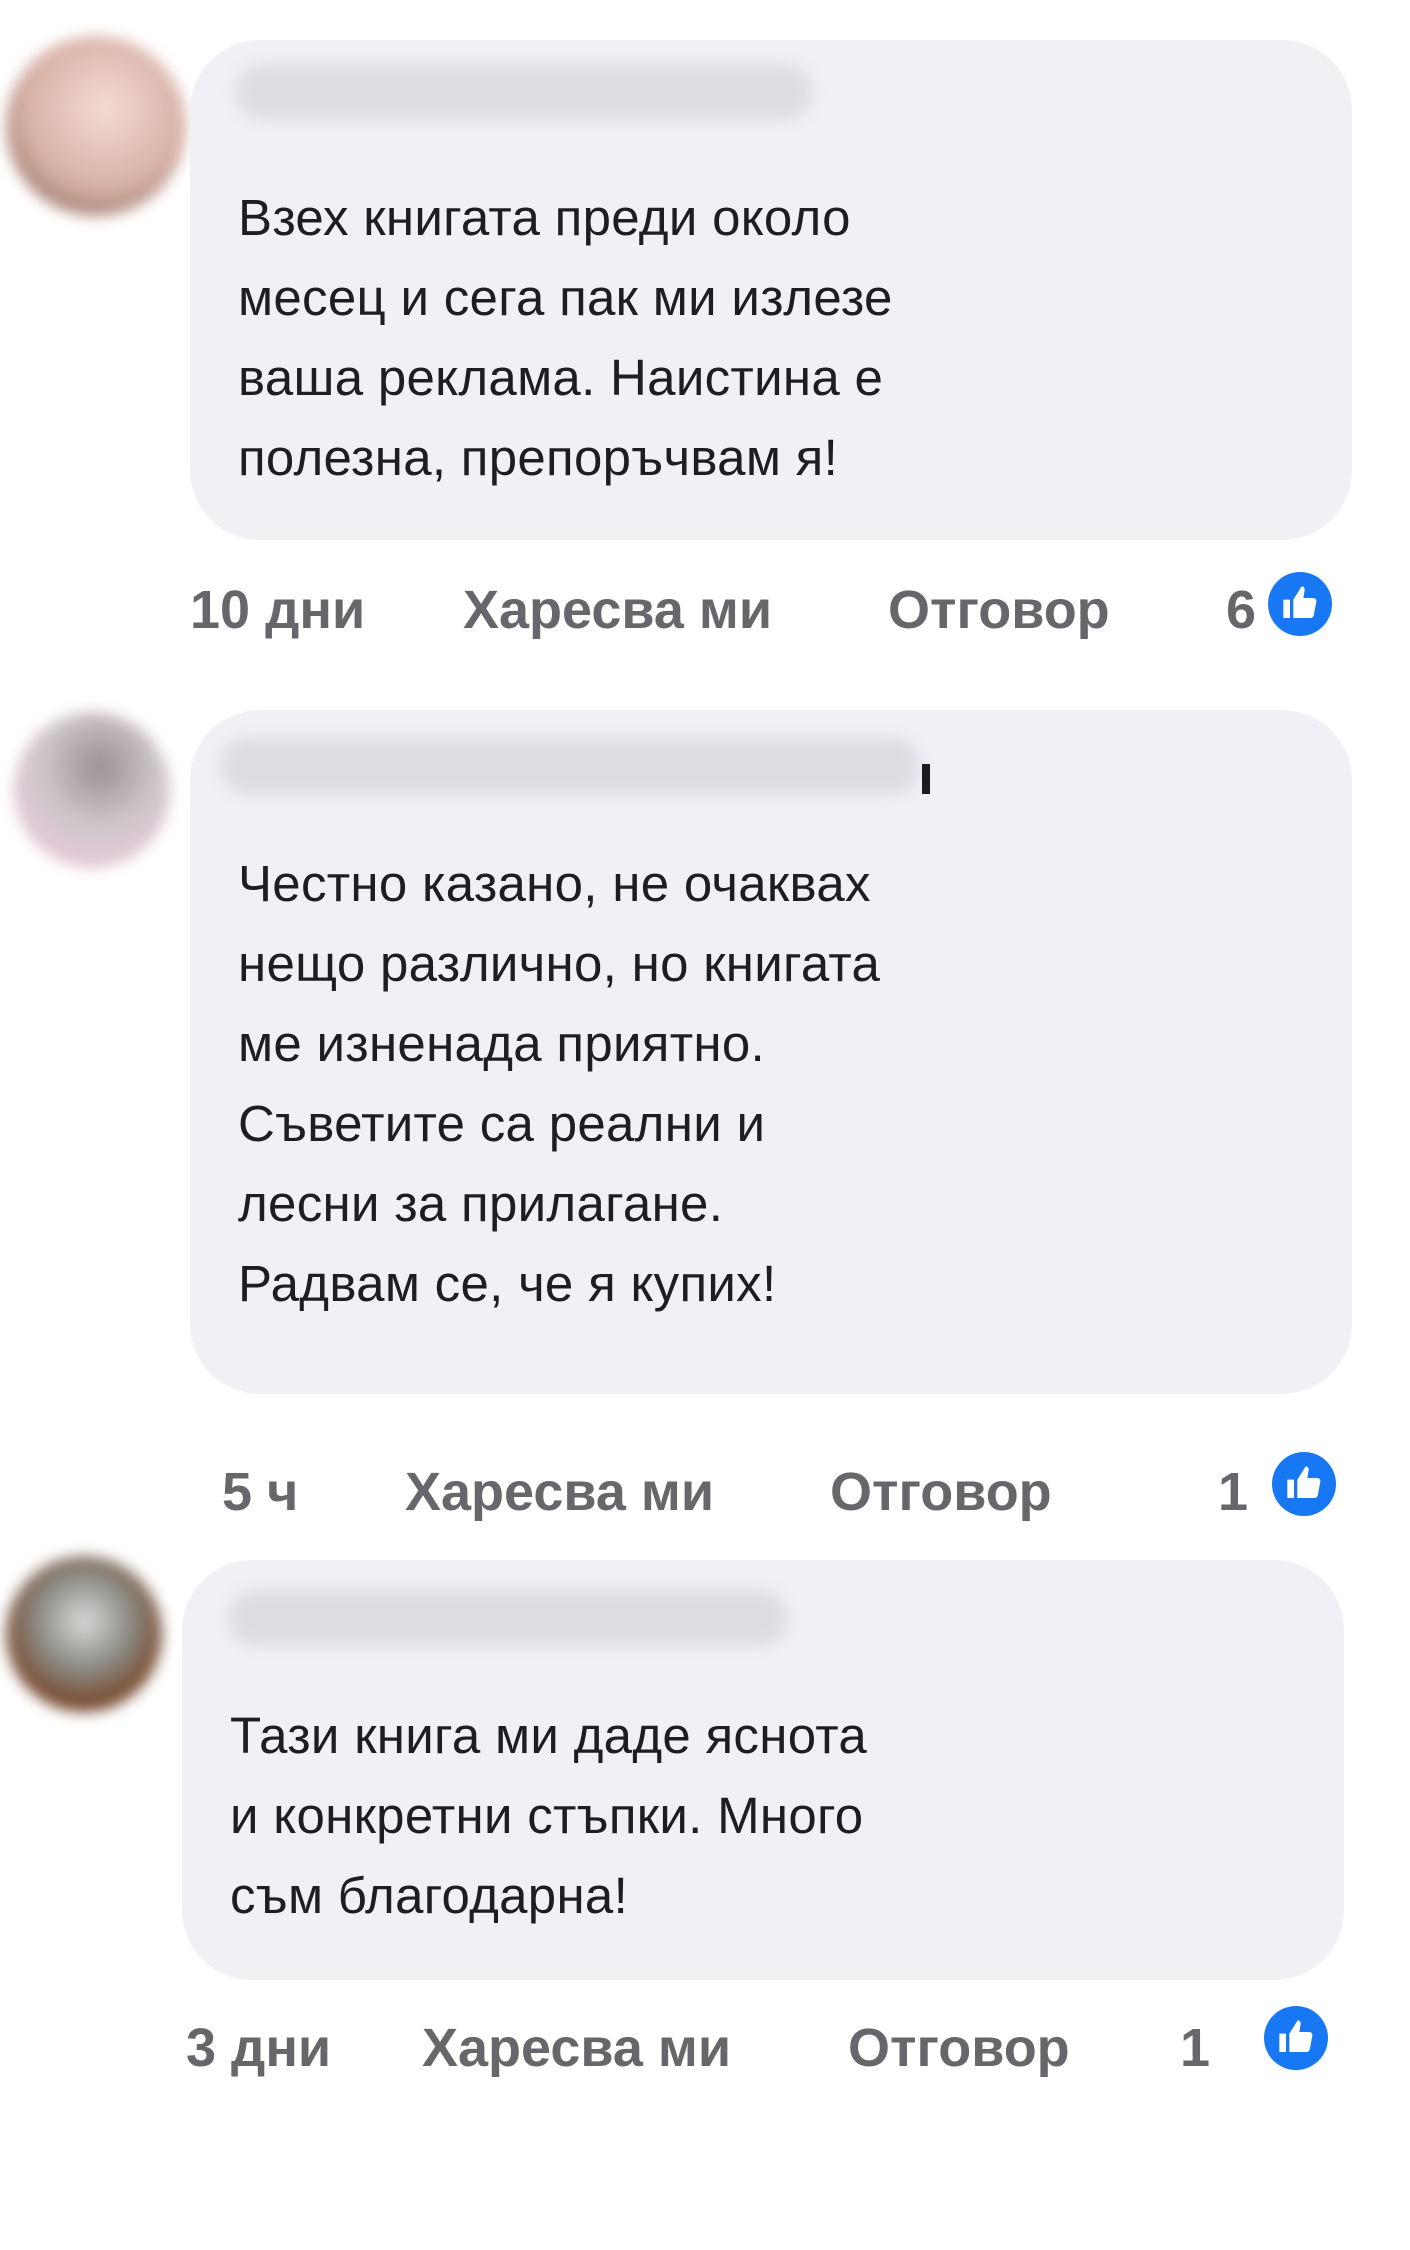 The image size is (1410, 2250). Describe the element at coordinates (502, 1123) in the screenshot. I see `comment-line: Съветите са реални и` at that location.